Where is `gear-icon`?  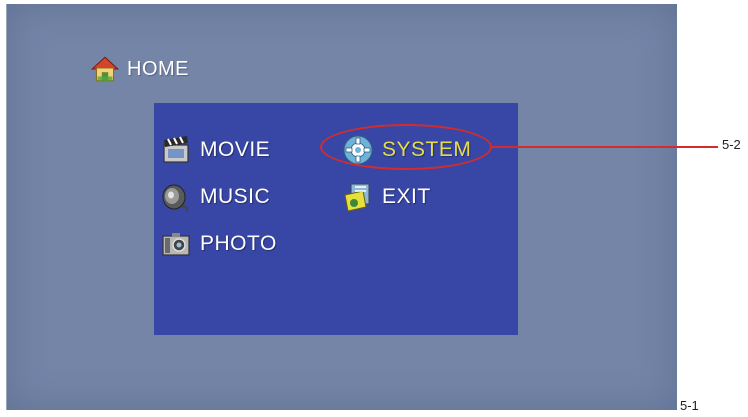 gear-icon is located at coordinates (358, 150).